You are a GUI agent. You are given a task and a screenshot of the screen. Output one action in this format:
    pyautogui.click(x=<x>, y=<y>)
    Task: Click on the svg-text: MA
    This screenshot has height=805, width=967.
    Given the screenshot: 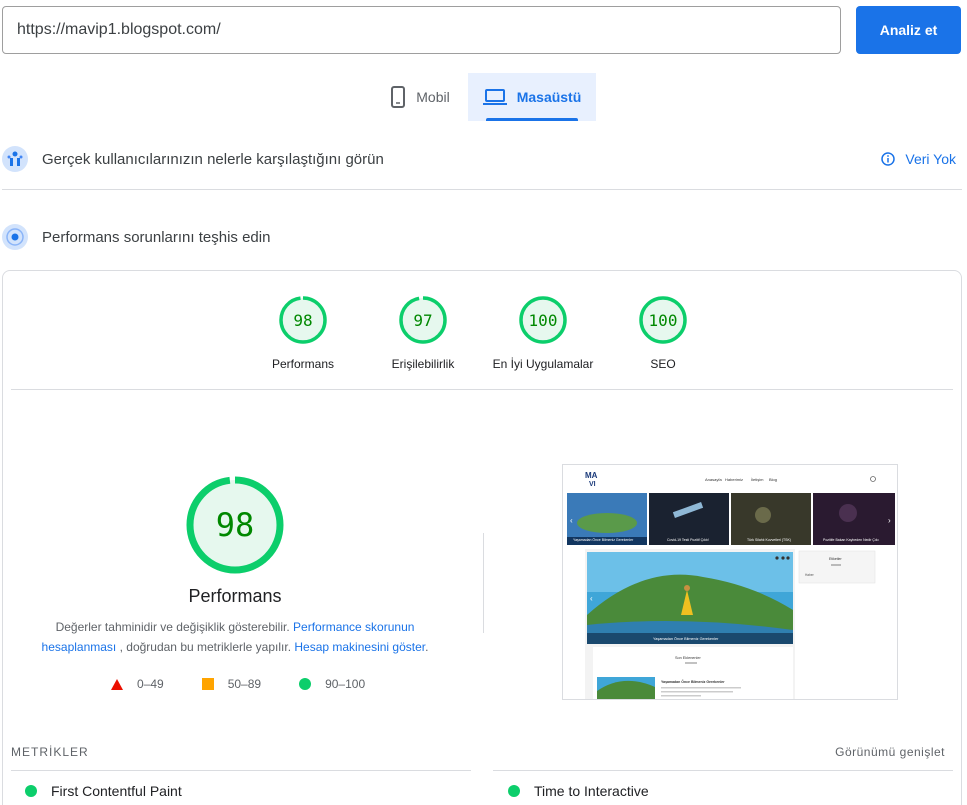 What is the action you would take?
    pyautogui.click(x=591, y=475)
    